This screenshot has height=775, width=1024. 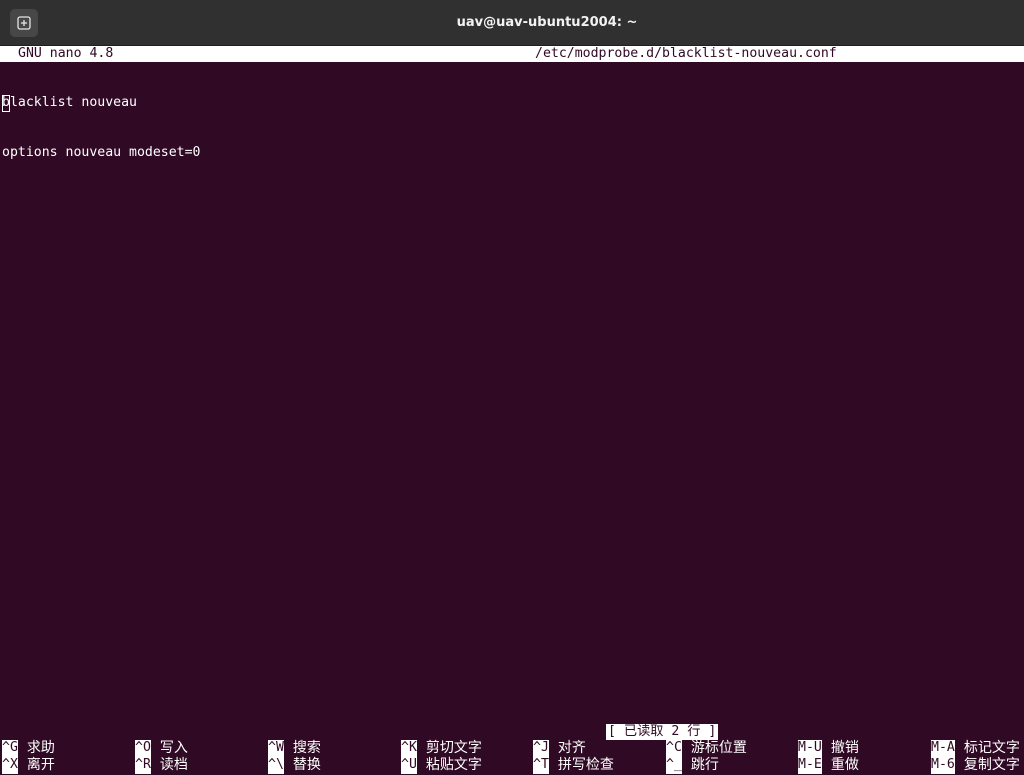 I want to click on shortcut-write: ^O 写入, so click(x=161, y=748).